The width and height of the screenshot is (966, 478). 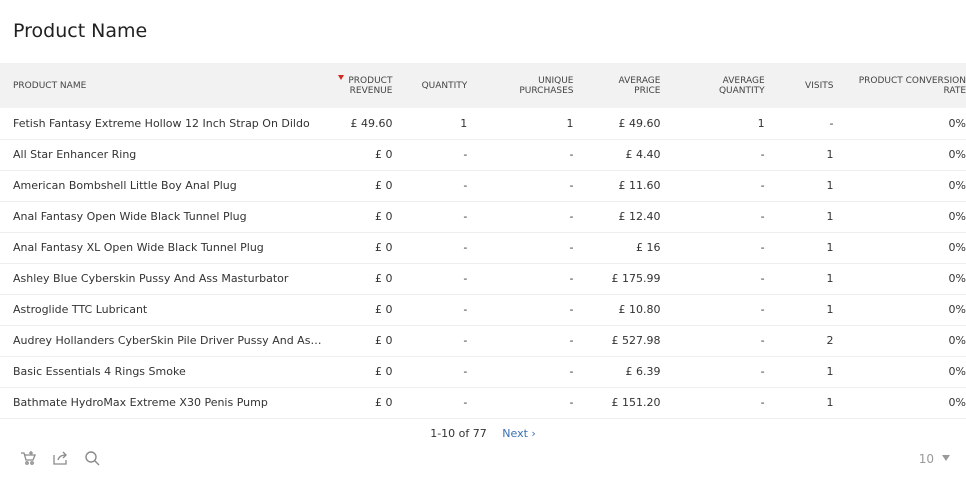 I want to click on col-header-visits: VISITS, so click(x=799, y=85).